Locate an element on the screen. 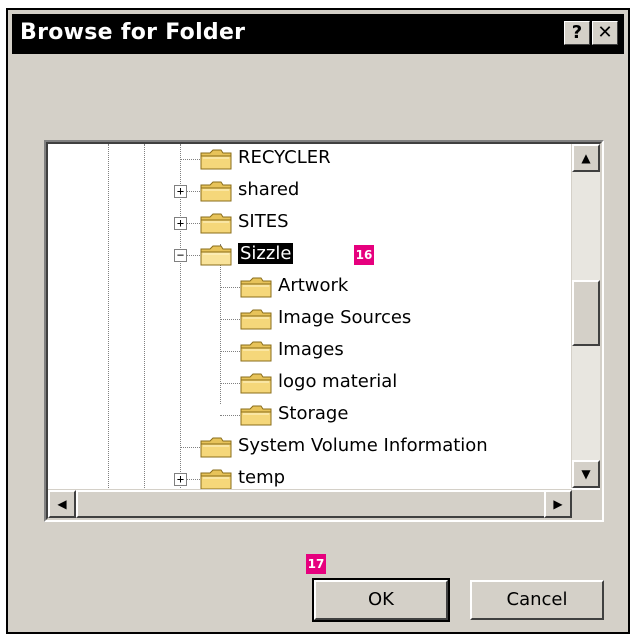  tree-item: Images is located at coordinates (308, 351).